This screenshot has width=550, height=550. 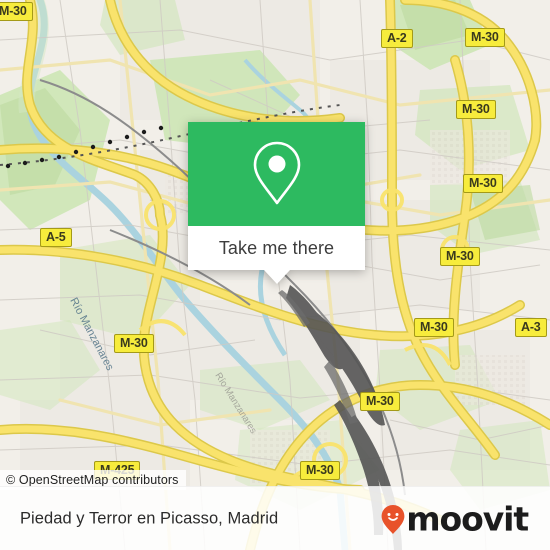 What do you see at coordinates (467, 519) in the screenshot?
I see `moovit-wordmark: moovit` at bounding box center [467, 519].